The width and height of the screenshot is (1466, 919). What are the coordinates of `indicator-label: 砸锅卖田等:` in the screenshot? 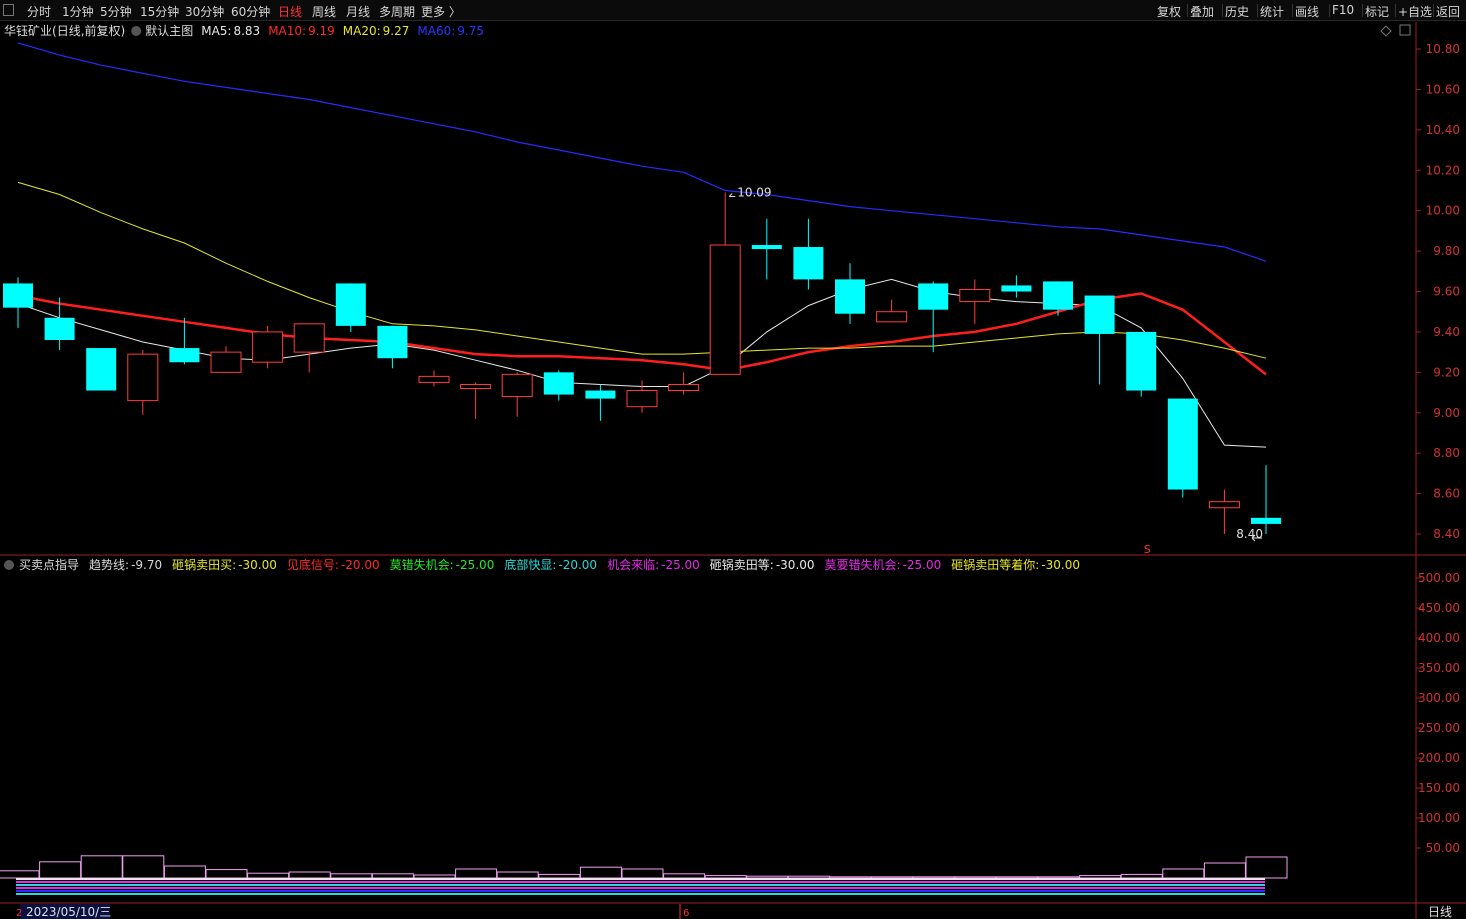 It's located at (742, 564).